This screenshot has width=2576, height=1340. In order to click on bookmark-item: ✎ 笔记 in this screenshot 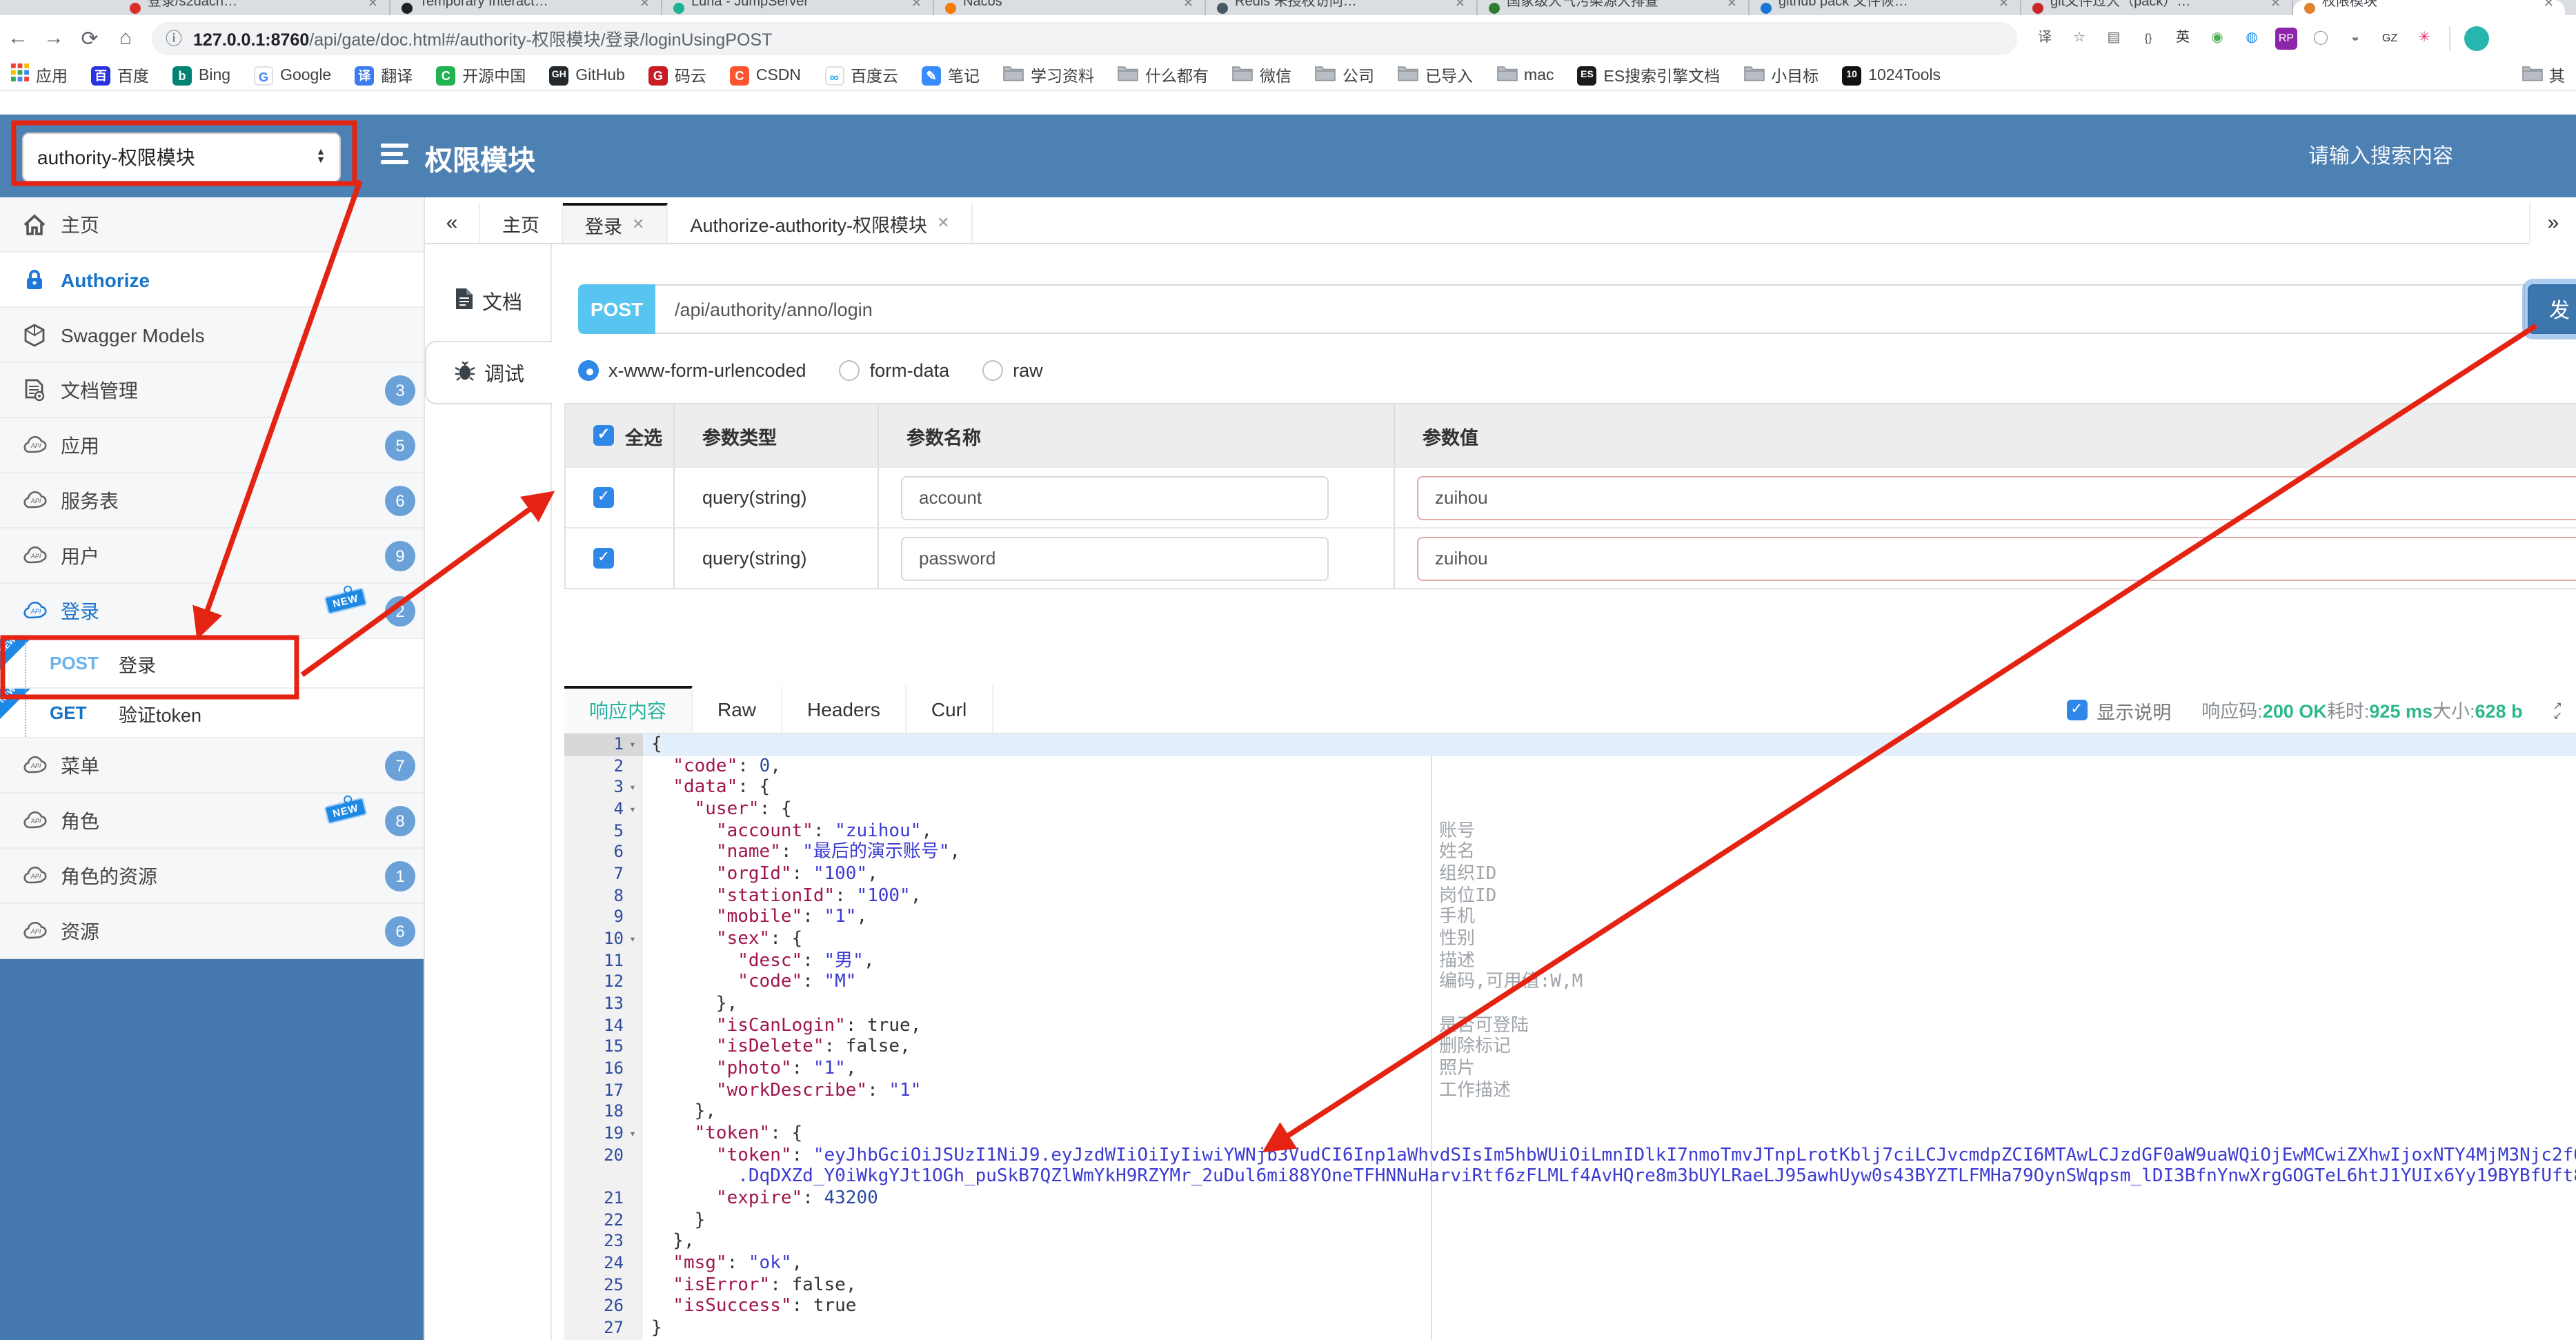, I will do `click(951, 75)`.